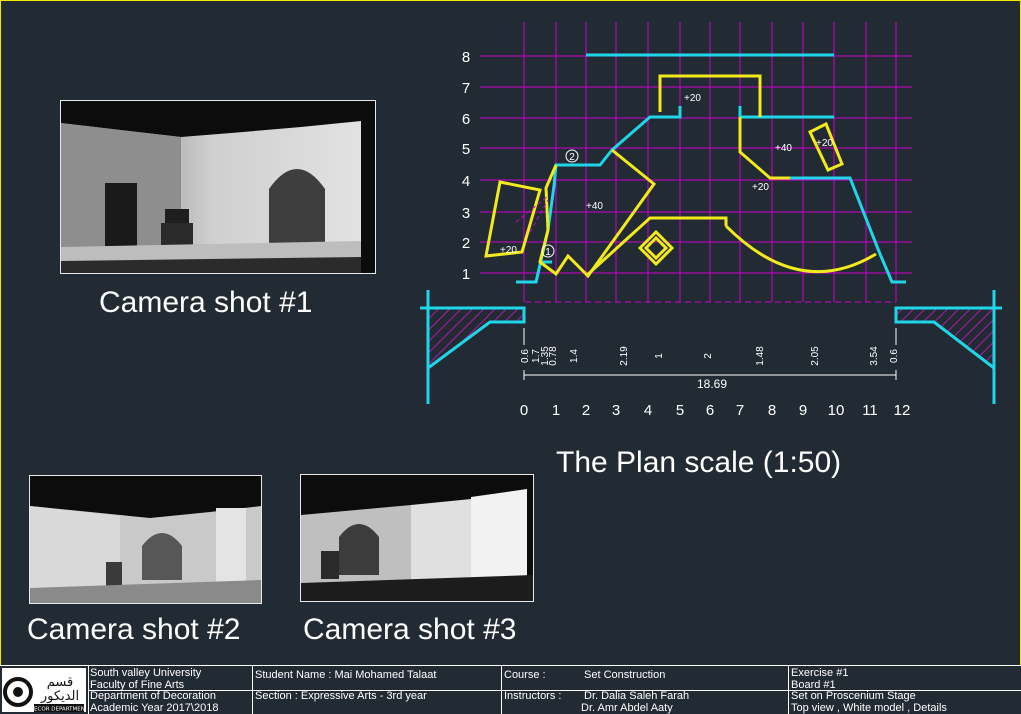 Image resolution: width=1021 pixels, height=714 pixels. Describe the element at coordinates (820, 673) in the screenshot. I see `tb-exercise: Exercise #1` at that location.